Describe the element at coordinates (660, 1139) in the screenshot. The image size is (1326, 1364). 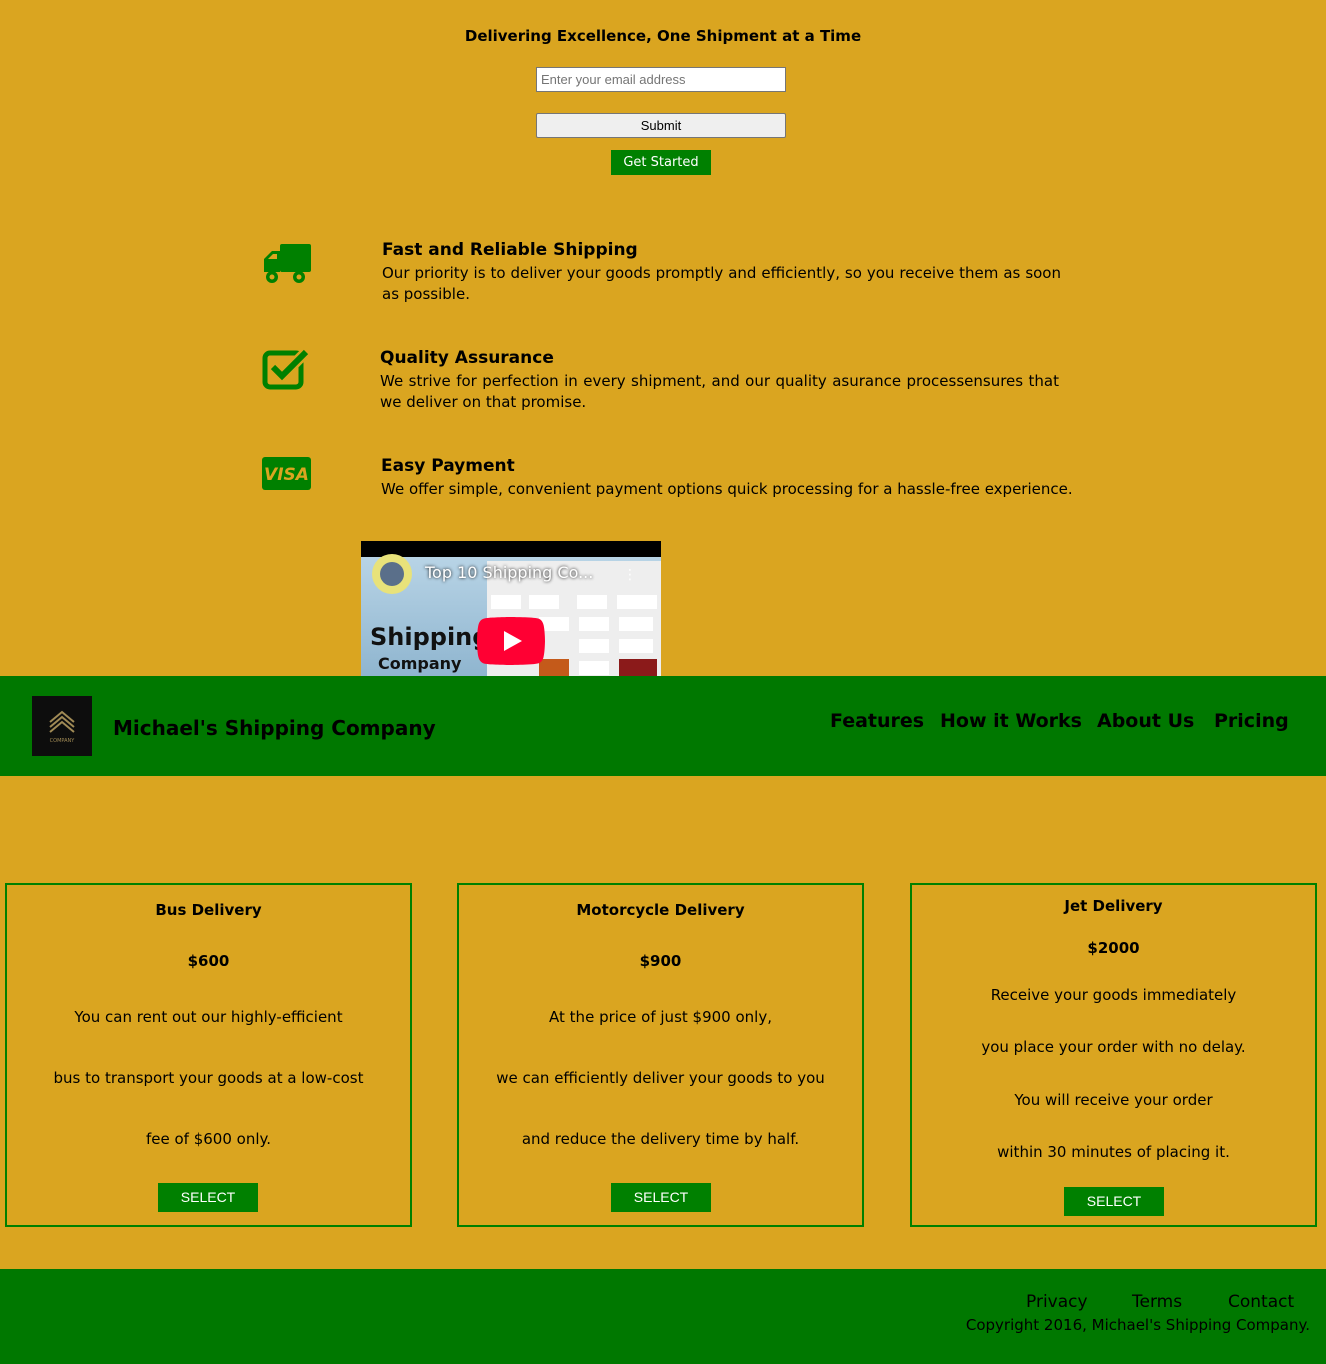
I see `plan-description: and reduce the delivery time by half.` at that location.